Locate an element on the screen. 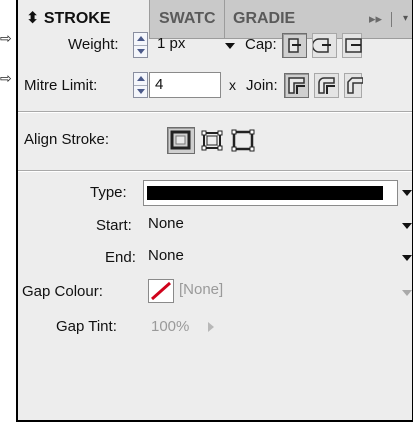 This screenshot has width=415, height=424. round-join-button is located at coordinates (326, 85).